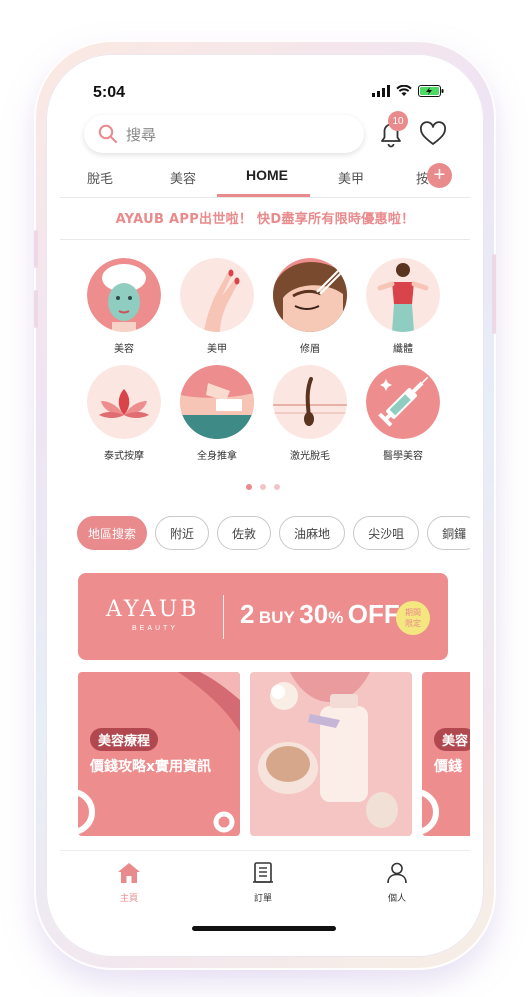 The image size is (530, 997). Describe the element at coordinates (413, 612) in the screenshot. I see `badge-line: 期間` at that location.